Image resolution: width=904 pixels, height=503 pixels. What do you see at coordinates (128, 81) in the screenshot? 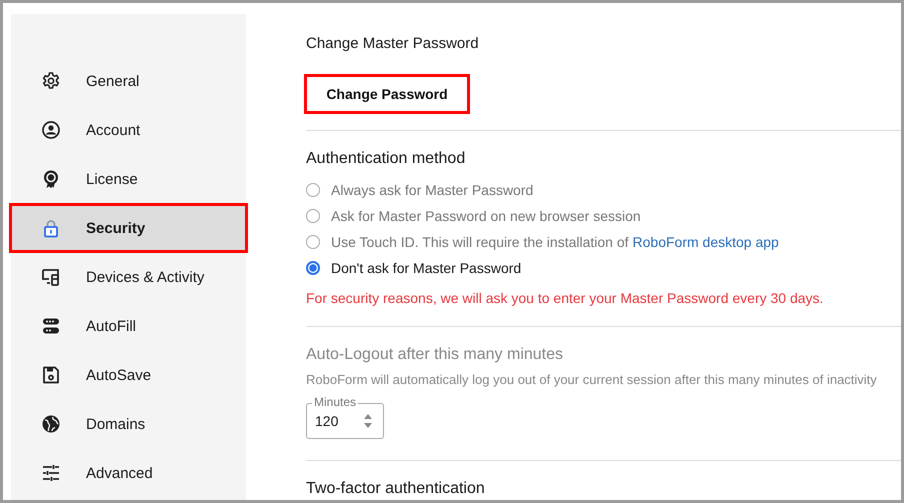
I see `sidebar-item: General` at bounding box center [128, 81].